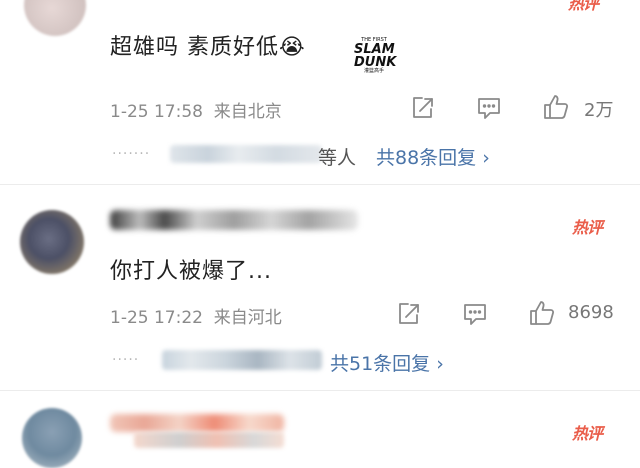 The height and width of the screenshot is (468, 640). What do you see at coordinates (591, 312) in the screenshot?
I see `like-count: 8698` at bounding box center [591, 312].